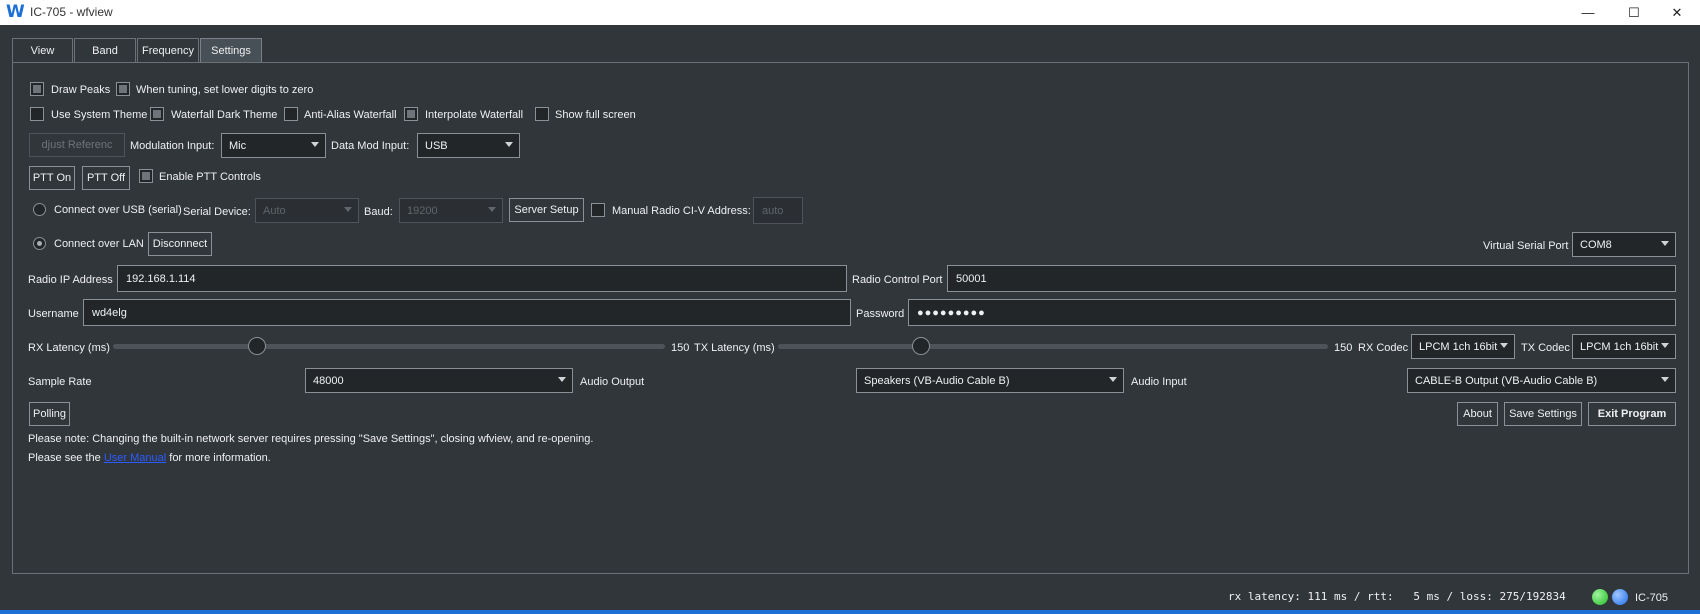 This screenshot has height=614, width=1700. Describe the element at coordinates (307, 210) in the screenshot. I see `serial-device-select: Auto` at that location.